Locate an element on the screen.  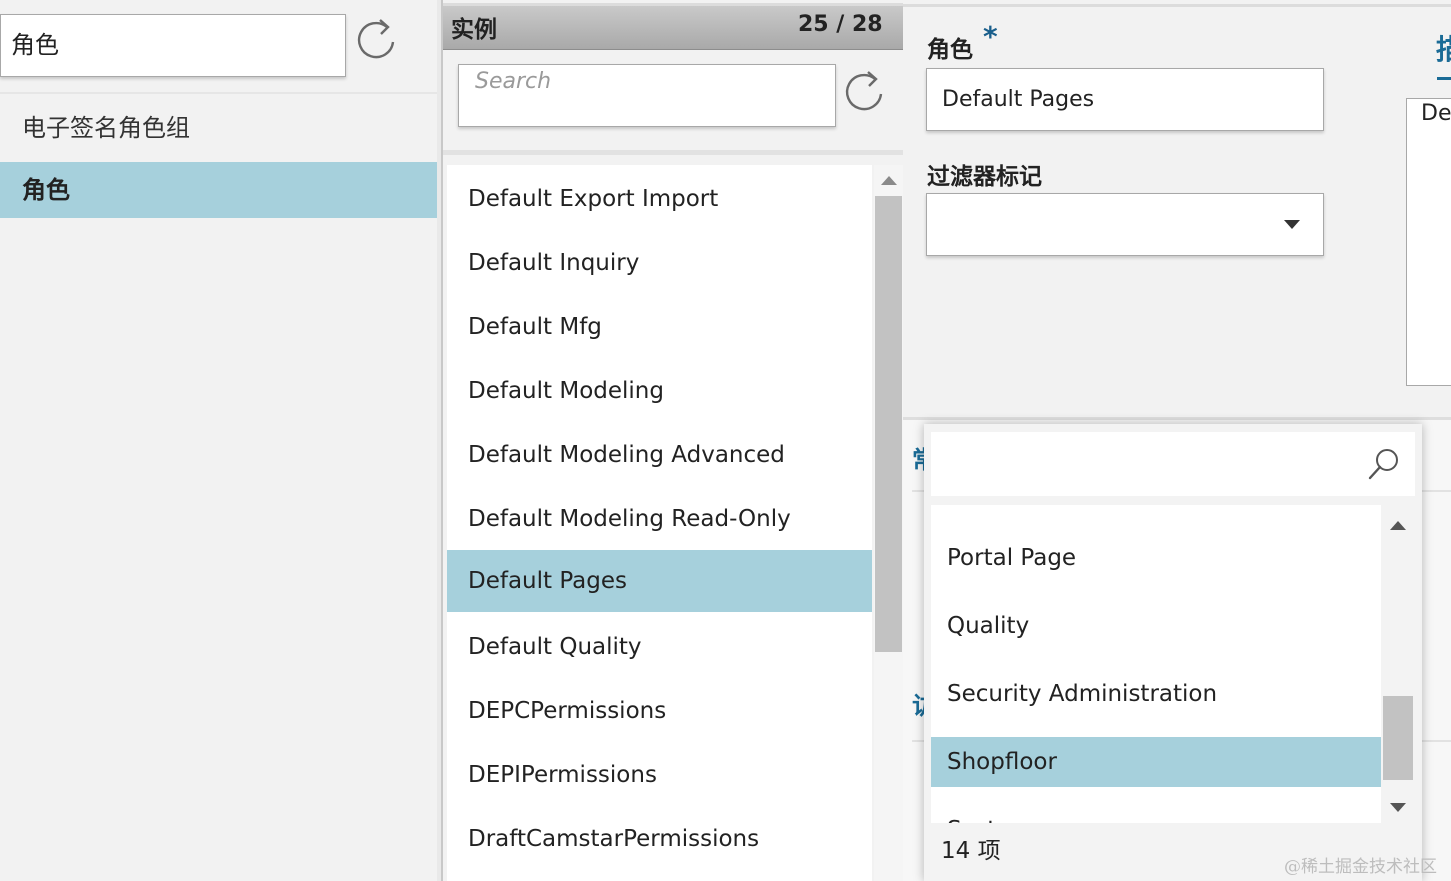
list-item: Default Inquiry is located at coordinates (659, 263).